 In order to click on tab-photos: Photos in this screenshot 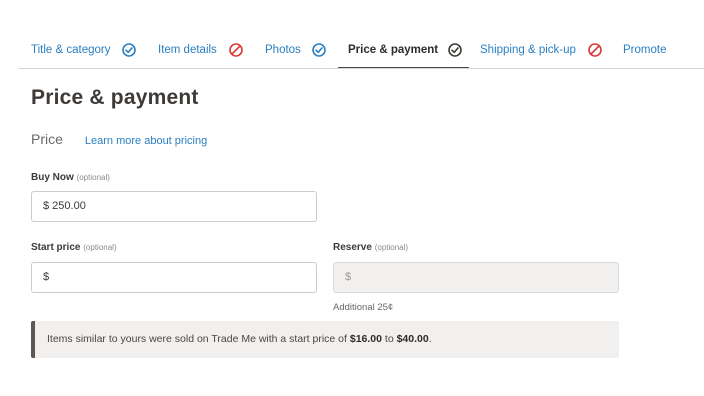, I will do `click(295, 55)`.